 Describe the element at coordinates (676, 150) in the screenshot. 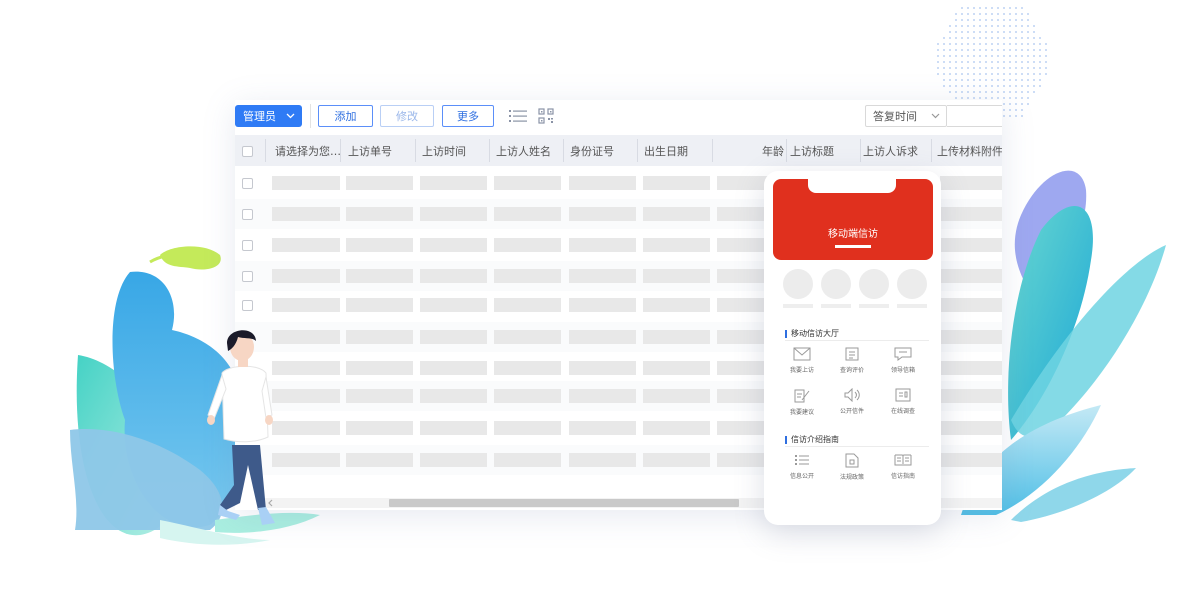

I see `column-header: 出生日期` at that location.